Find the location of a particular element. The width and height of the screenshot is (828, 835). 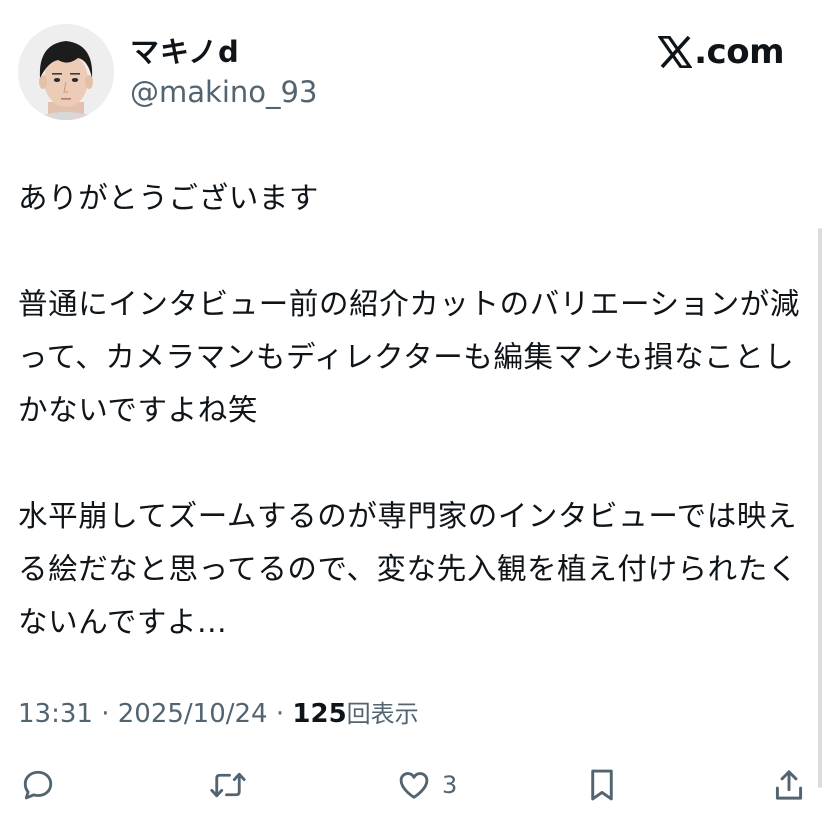

bookmark-button is located at coordinates (602, 785).